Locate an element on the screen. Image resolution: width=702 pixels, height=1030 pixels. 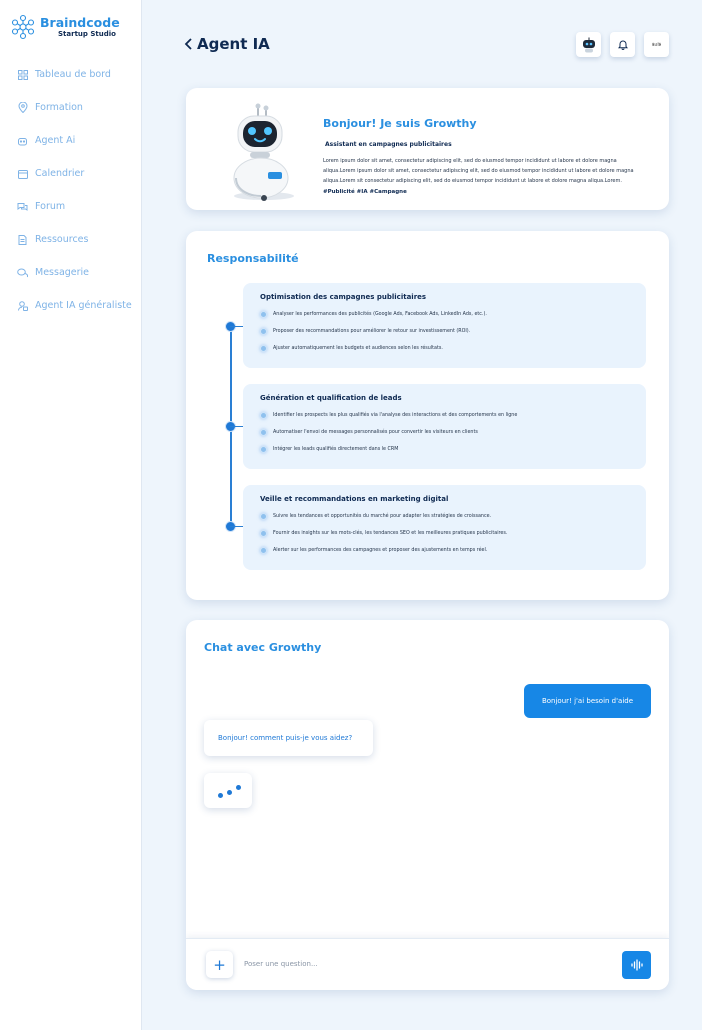
plus-icon: + is located at coordinates (219, 964).